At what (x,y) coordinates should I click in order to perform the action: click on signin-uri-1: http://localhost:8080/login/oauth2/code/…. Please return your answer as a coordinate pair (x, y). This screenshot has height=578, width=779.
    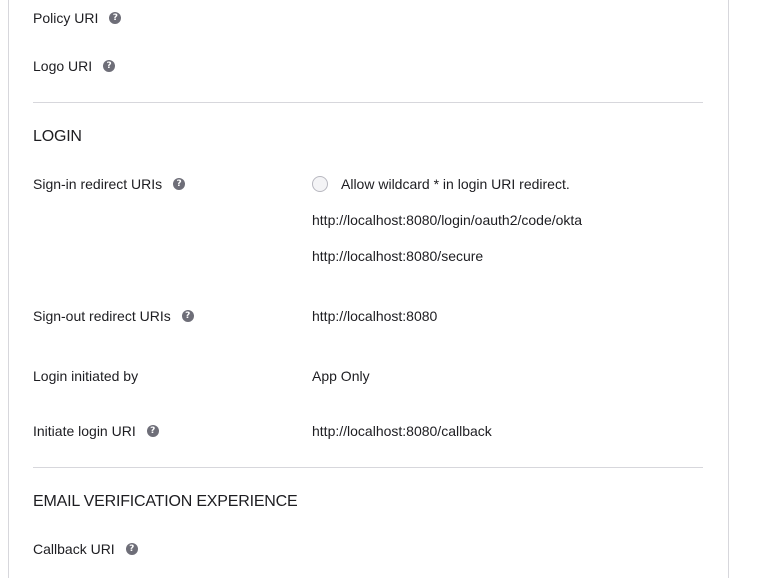
    Looking at the image, I should click on (447, 220).